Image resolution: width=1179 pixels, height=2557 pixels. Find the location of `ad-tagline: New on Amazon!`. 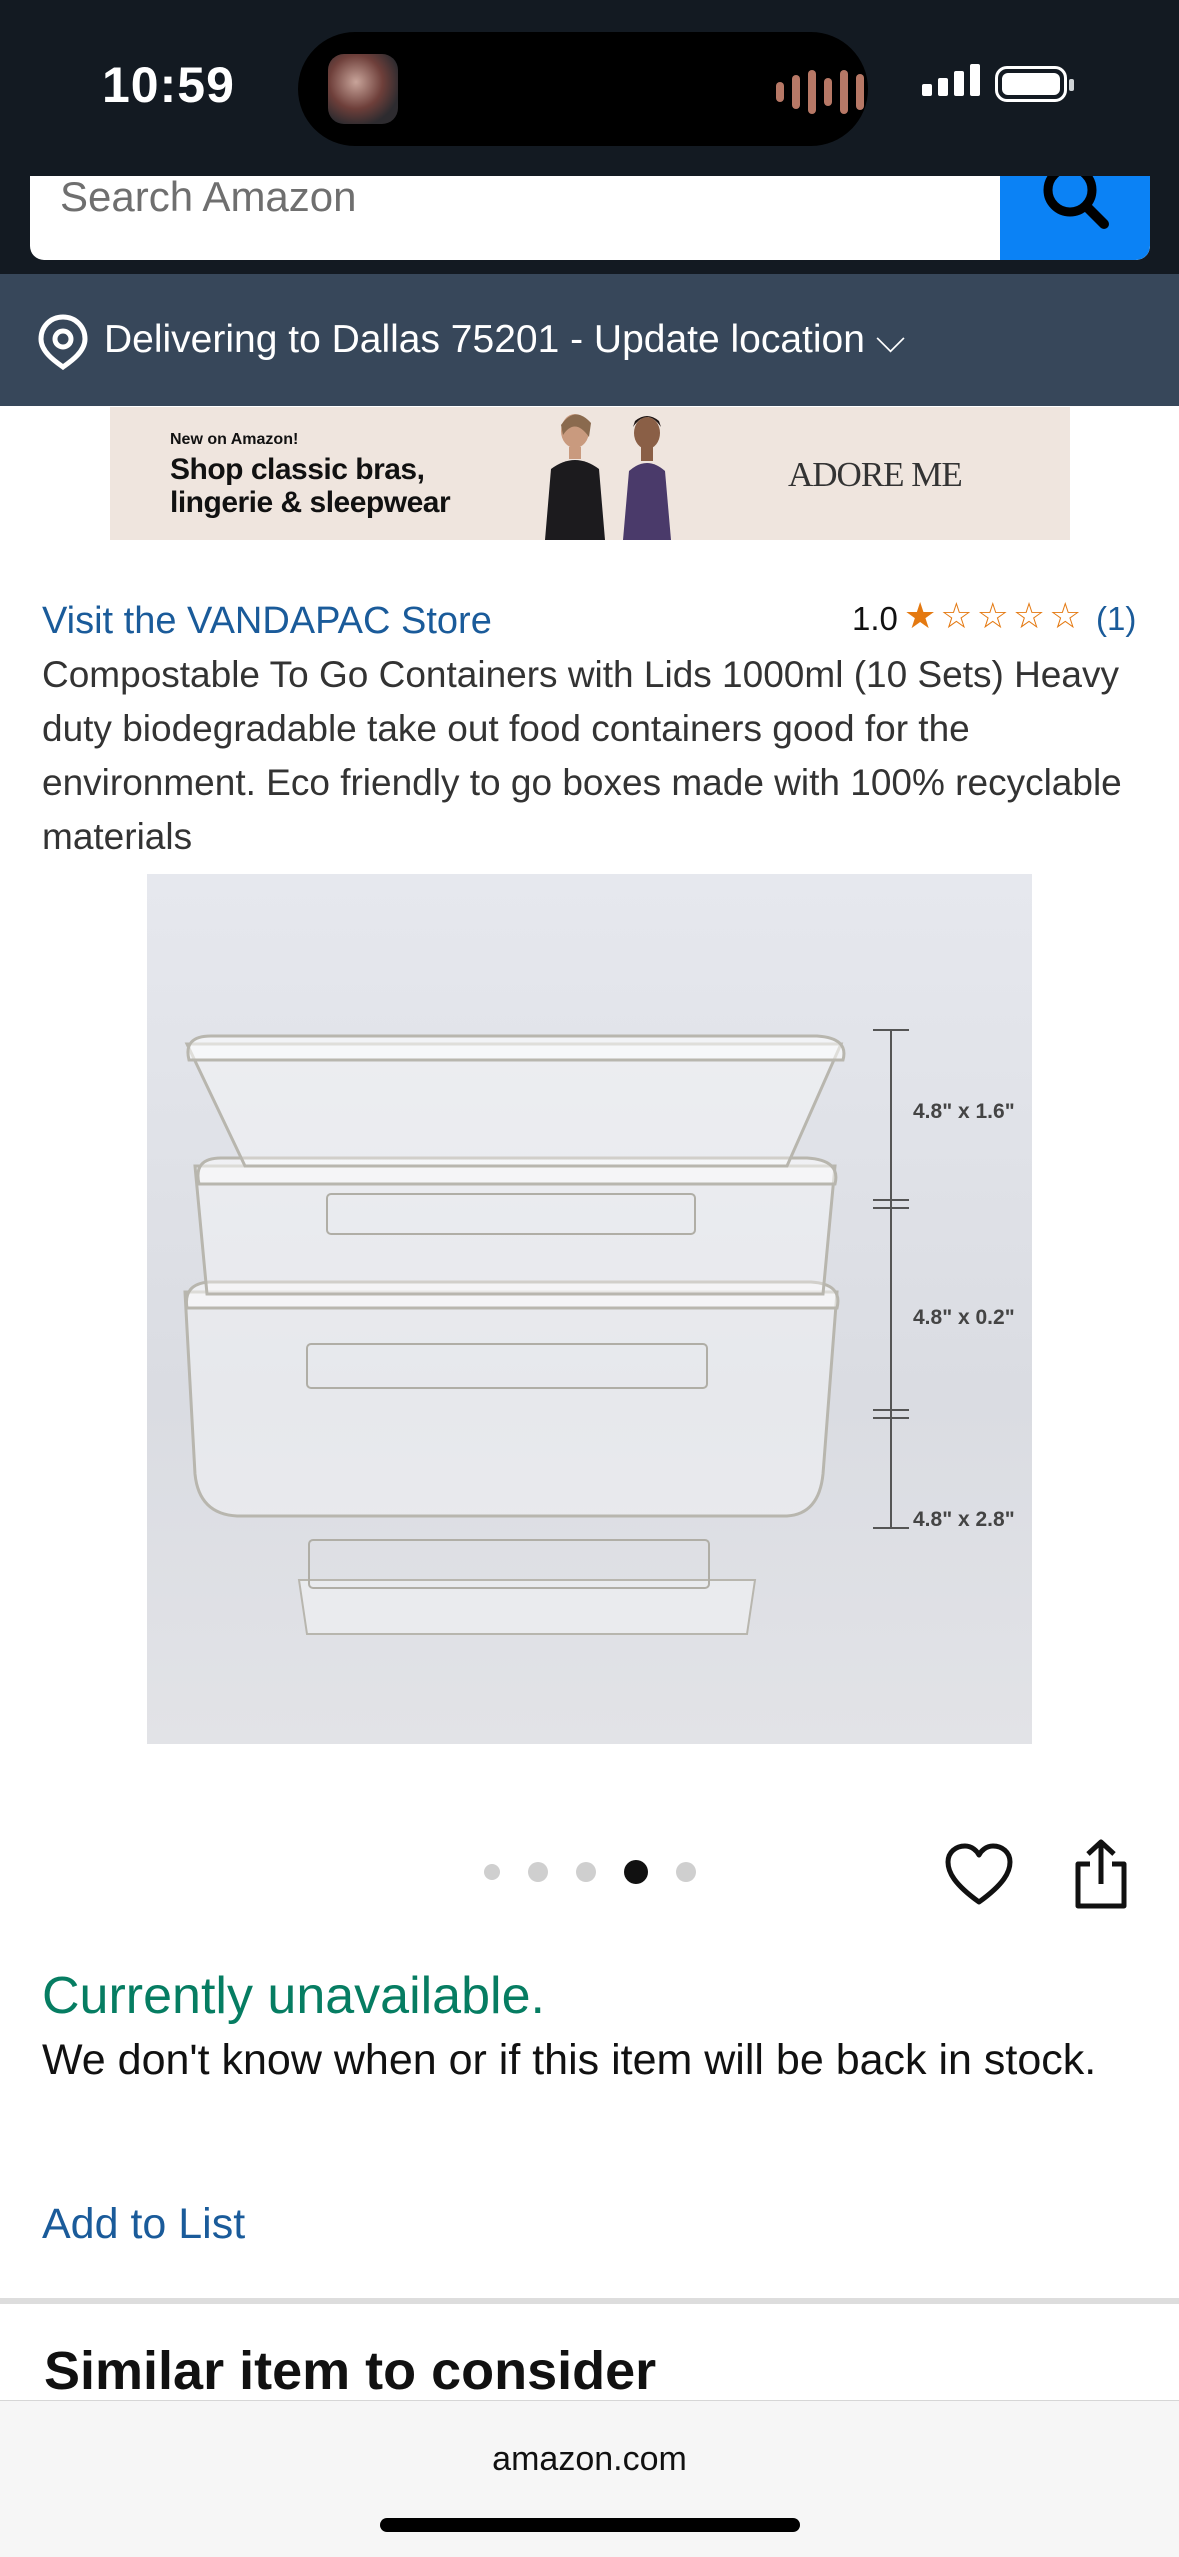

ad-tagline: New on Amazon! is located at coordinates (234, 439).